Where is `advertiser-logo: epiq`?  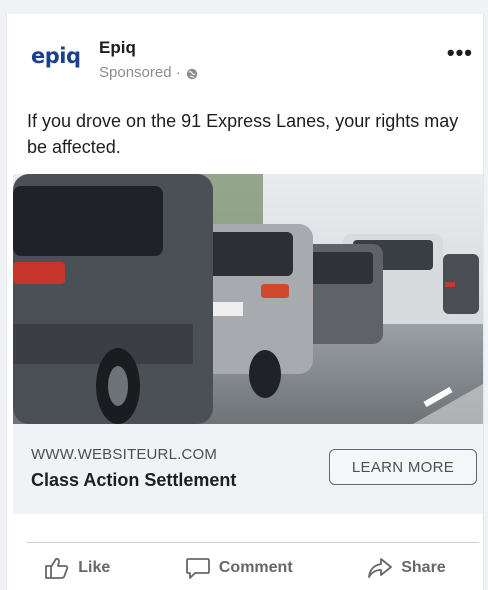
advertiser-logo: epiq is located at coordinates (56, 56).